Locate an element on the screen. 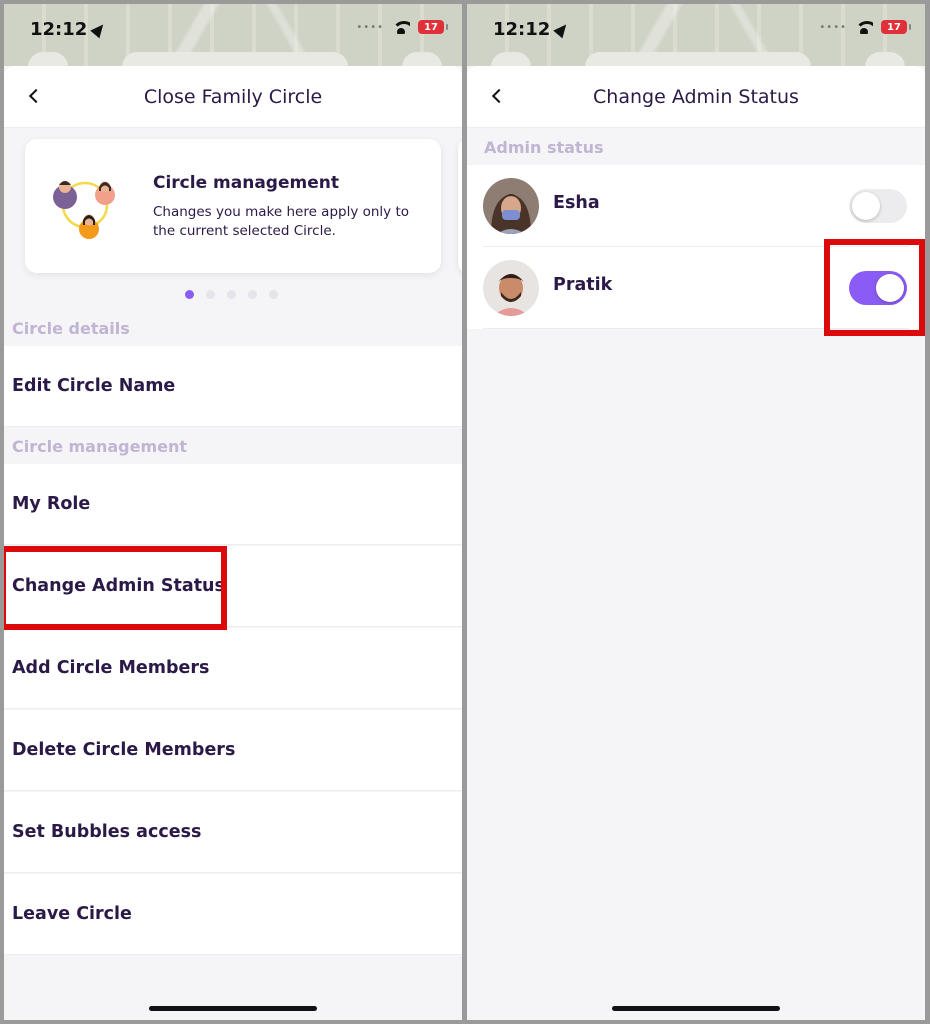 This screenshot has height=1024, width=930. set-bubbles-access-item: Set Bubbles access is located at coordinates (233, 832).